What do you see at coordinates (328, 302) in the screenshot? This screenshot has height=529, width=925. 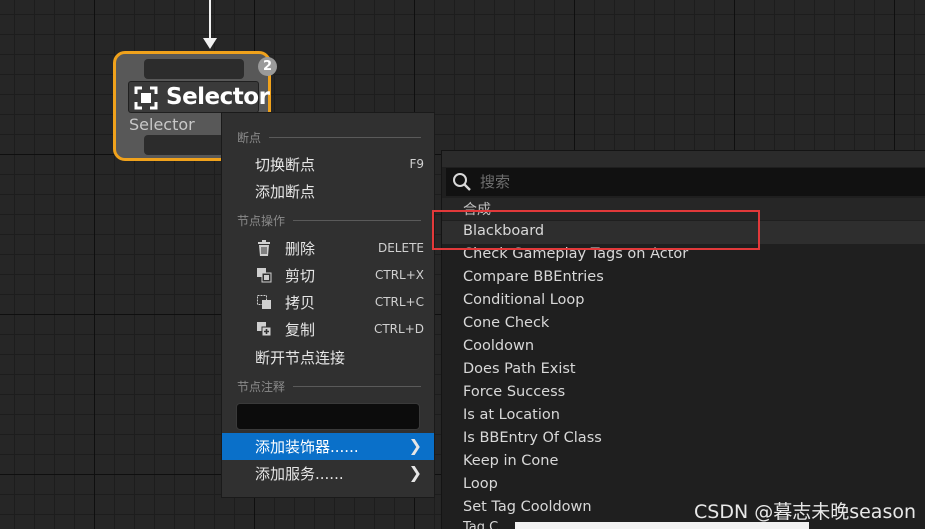 I see `copy-item: 拷贝 CTRL+C` at bounding box center [328, 302].